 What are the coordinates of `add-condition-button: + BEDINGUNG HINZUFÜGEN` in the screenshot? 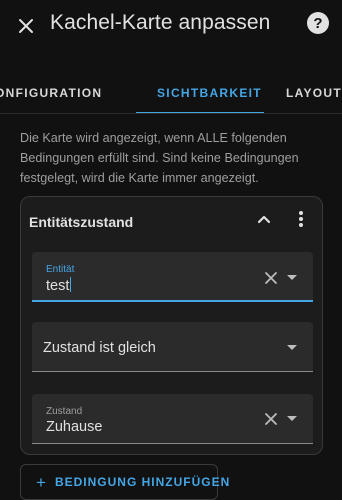 It's located at (124, 482).